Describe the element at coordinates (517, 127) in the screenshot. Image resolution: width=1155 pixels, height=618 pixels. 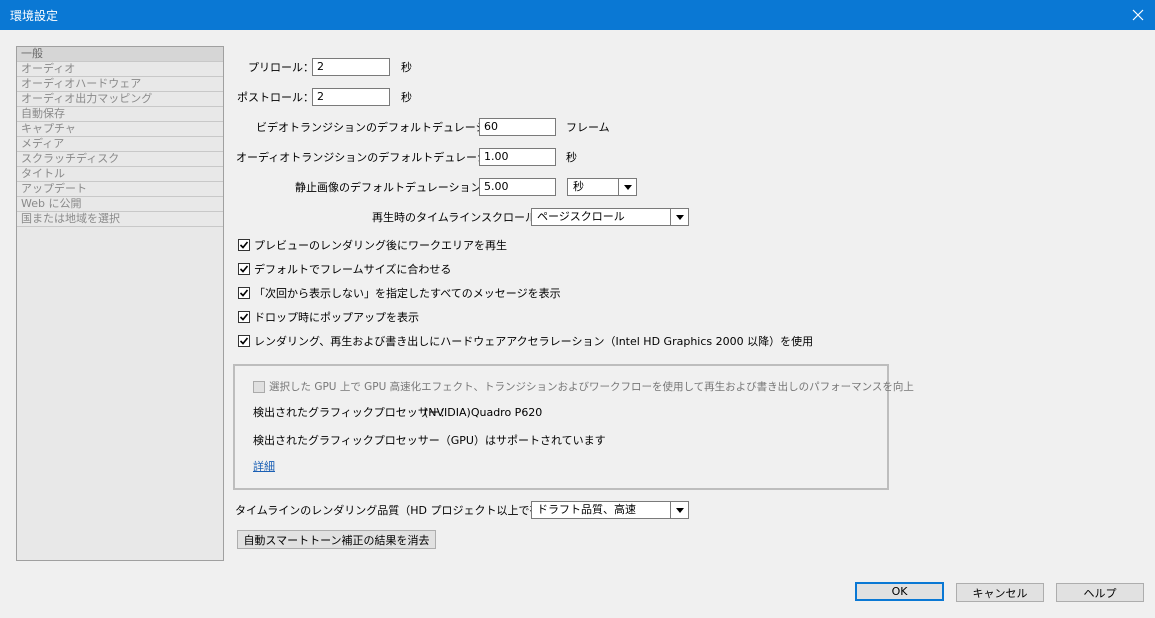
I see `video-transition-input: 60` at that location.